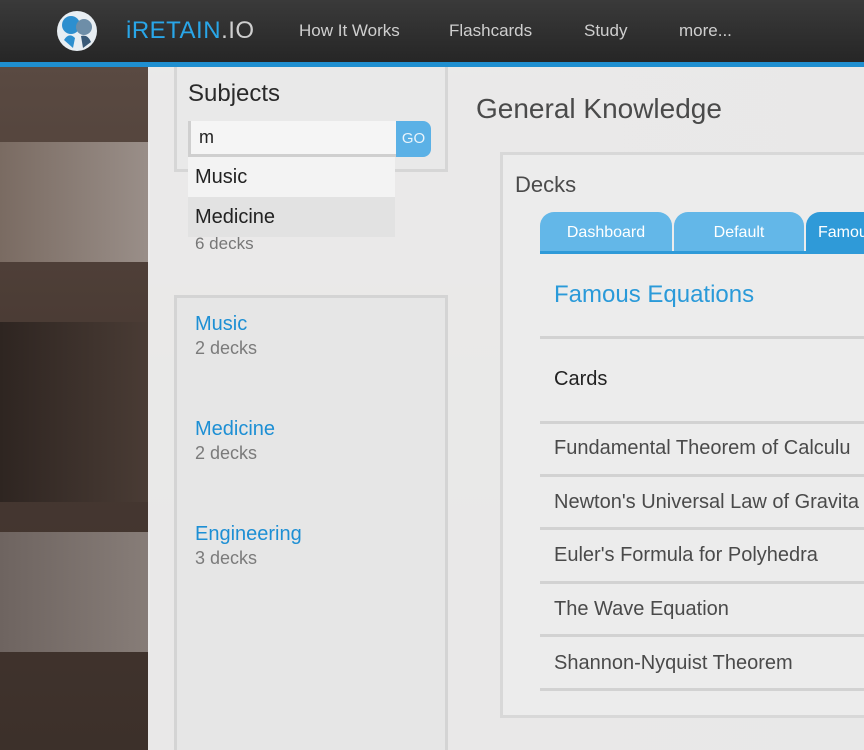 The image size is (864, 750). What do you see at coordinates (686, 555) in the screenshot?
I see `card-row: Euler's Formula for Polyhedra` at bounding box center [686, 555].